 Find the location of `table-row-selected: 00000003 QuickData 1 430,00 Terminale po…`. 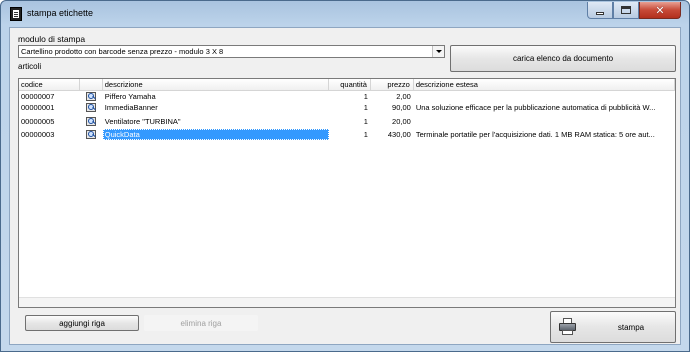

table-row-selected: 00000003 QuickData 1 430,00 Terminale po… is located at coordinates (347, 134).